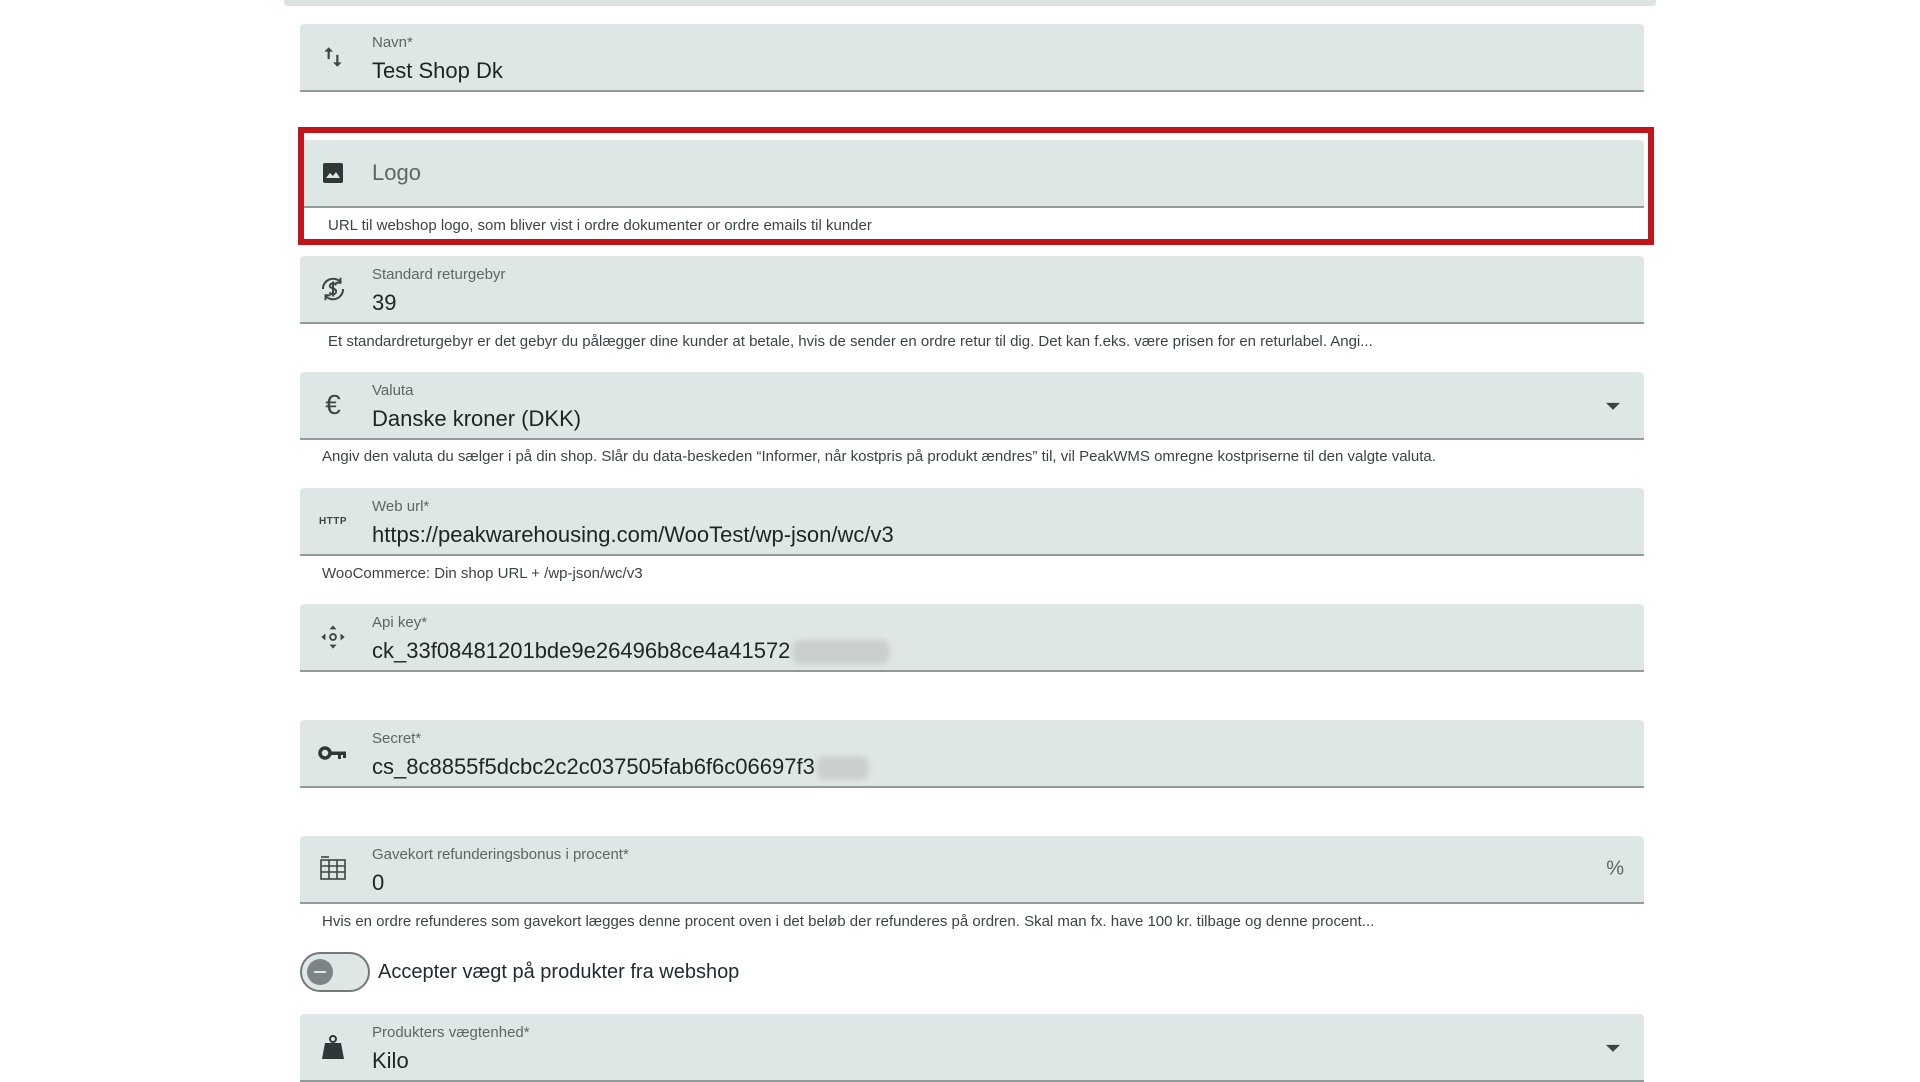 The height and width of the screenshot is (1082, 1920). Describe the element at coordinates (333, 637) in the screenshot. I see `move-icon` at that location.